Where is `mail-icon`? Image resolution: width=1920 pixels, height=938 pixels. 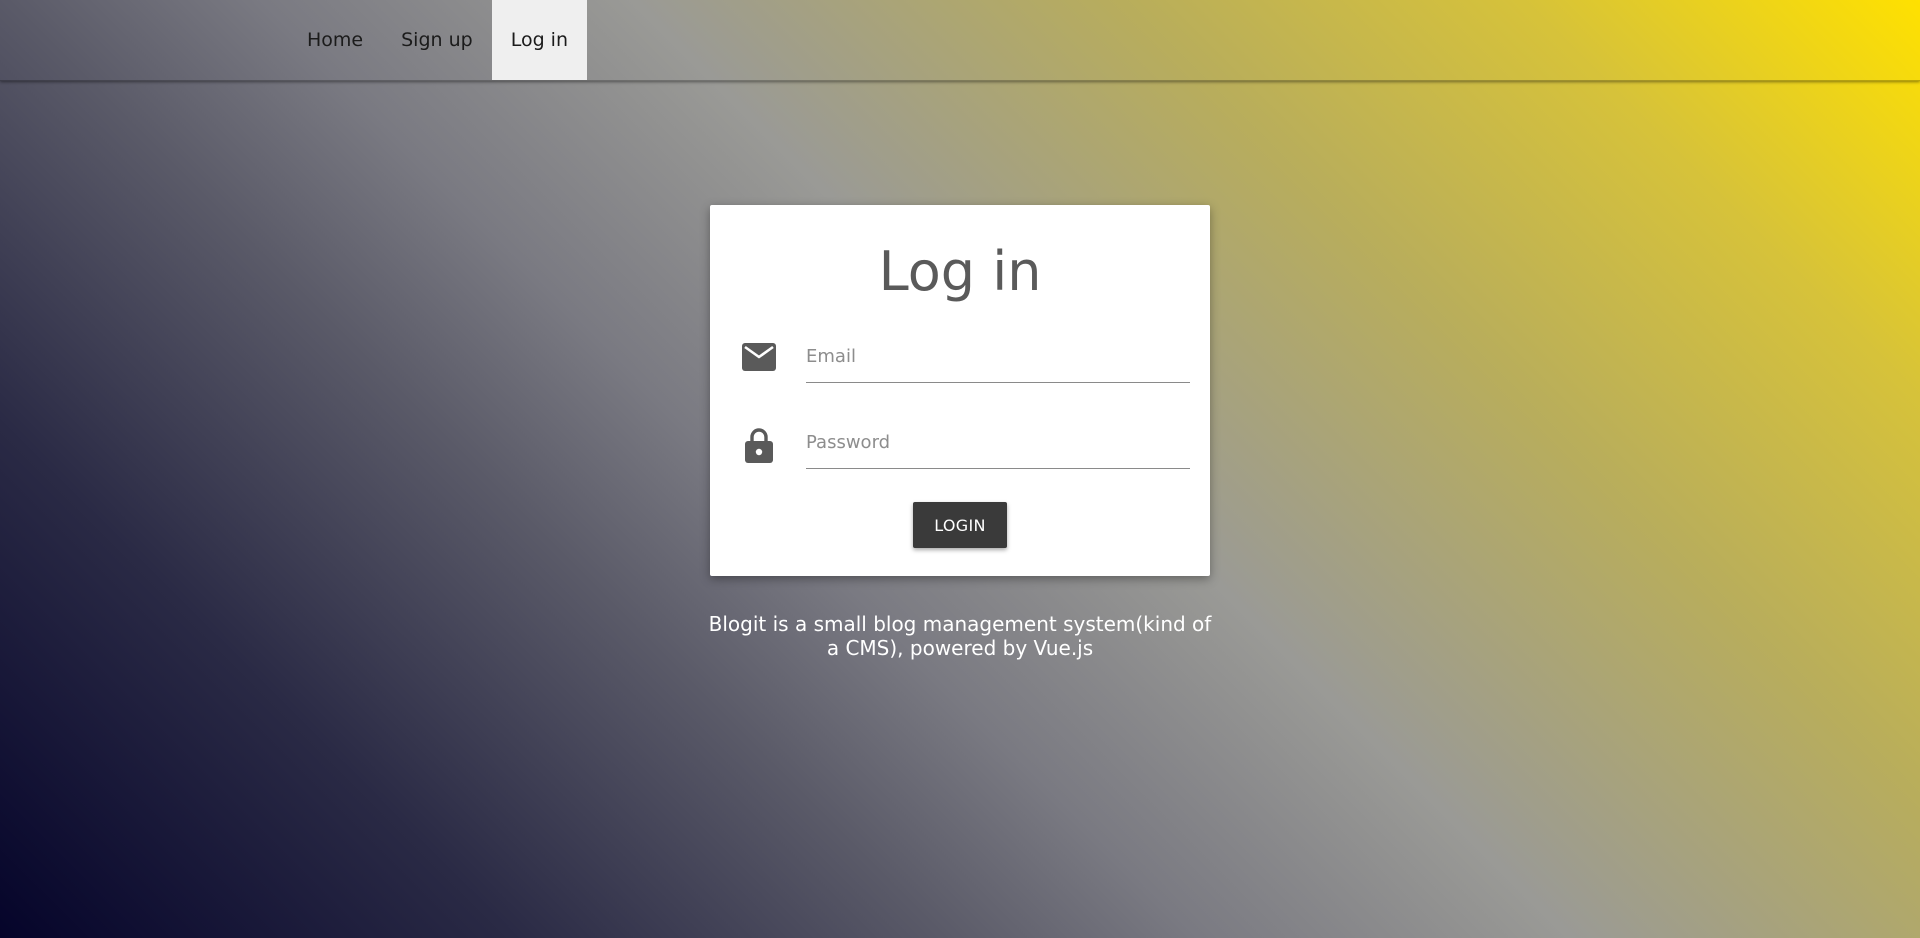
mail-icon is located at coordinates (759, 359).